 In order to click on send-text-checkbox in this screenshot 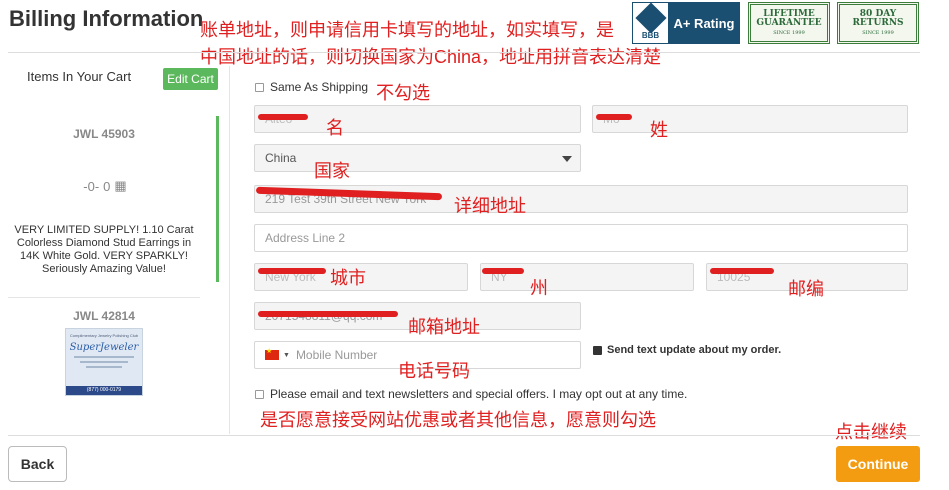, I will do `click(597, 350)`.